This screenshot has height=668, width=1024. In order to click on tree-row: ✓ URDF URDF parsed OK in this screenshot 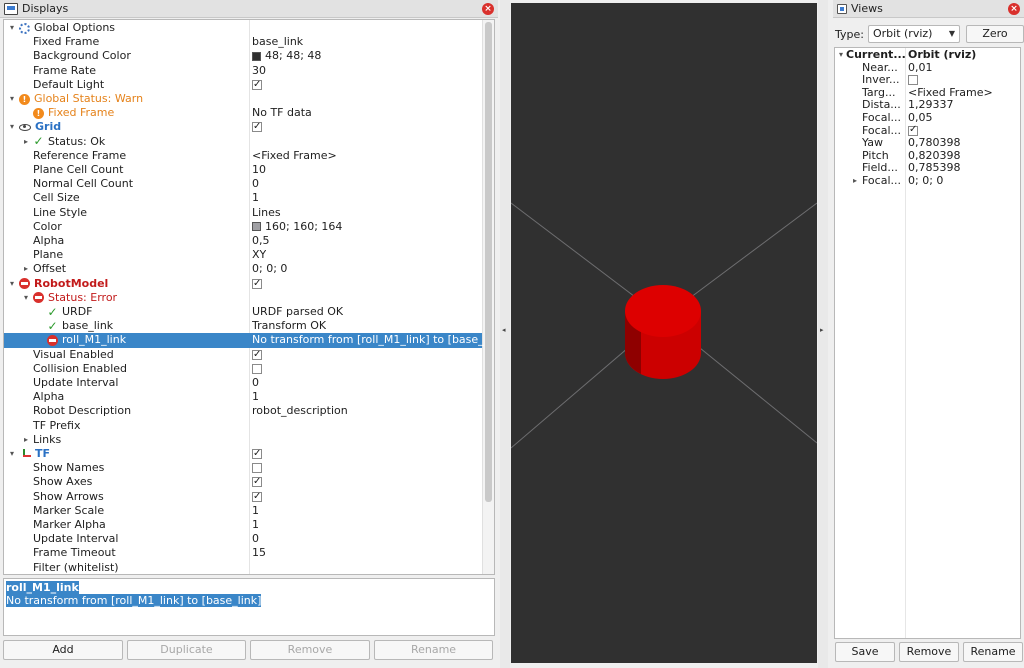, I will do `click(243, 312)`.